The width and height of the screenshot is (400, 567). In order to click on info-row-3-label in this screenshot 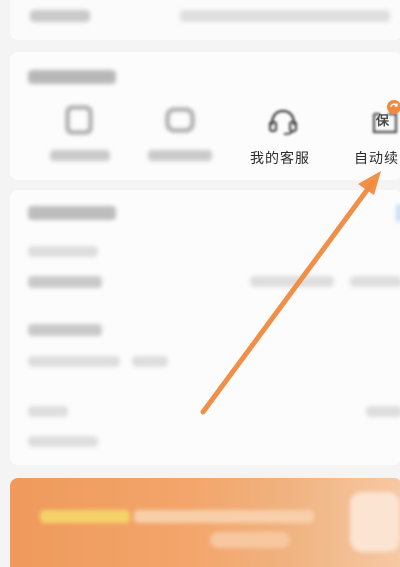, I will do `click(65, 330)`.